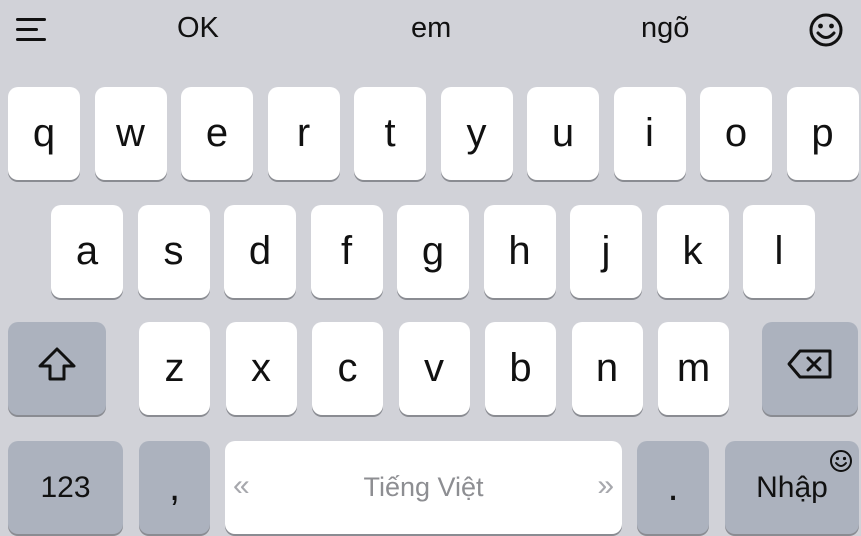  I want to click on key-k: k, so click(692, 251).